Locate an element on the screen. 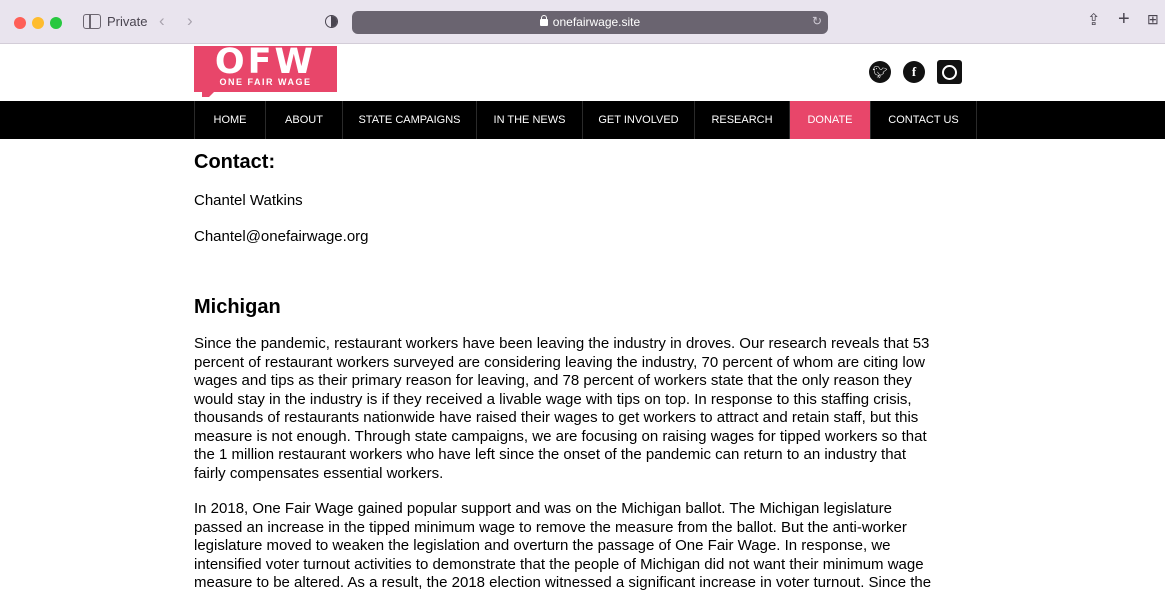  logo-speech-tail is located at coordinates (209, 93).